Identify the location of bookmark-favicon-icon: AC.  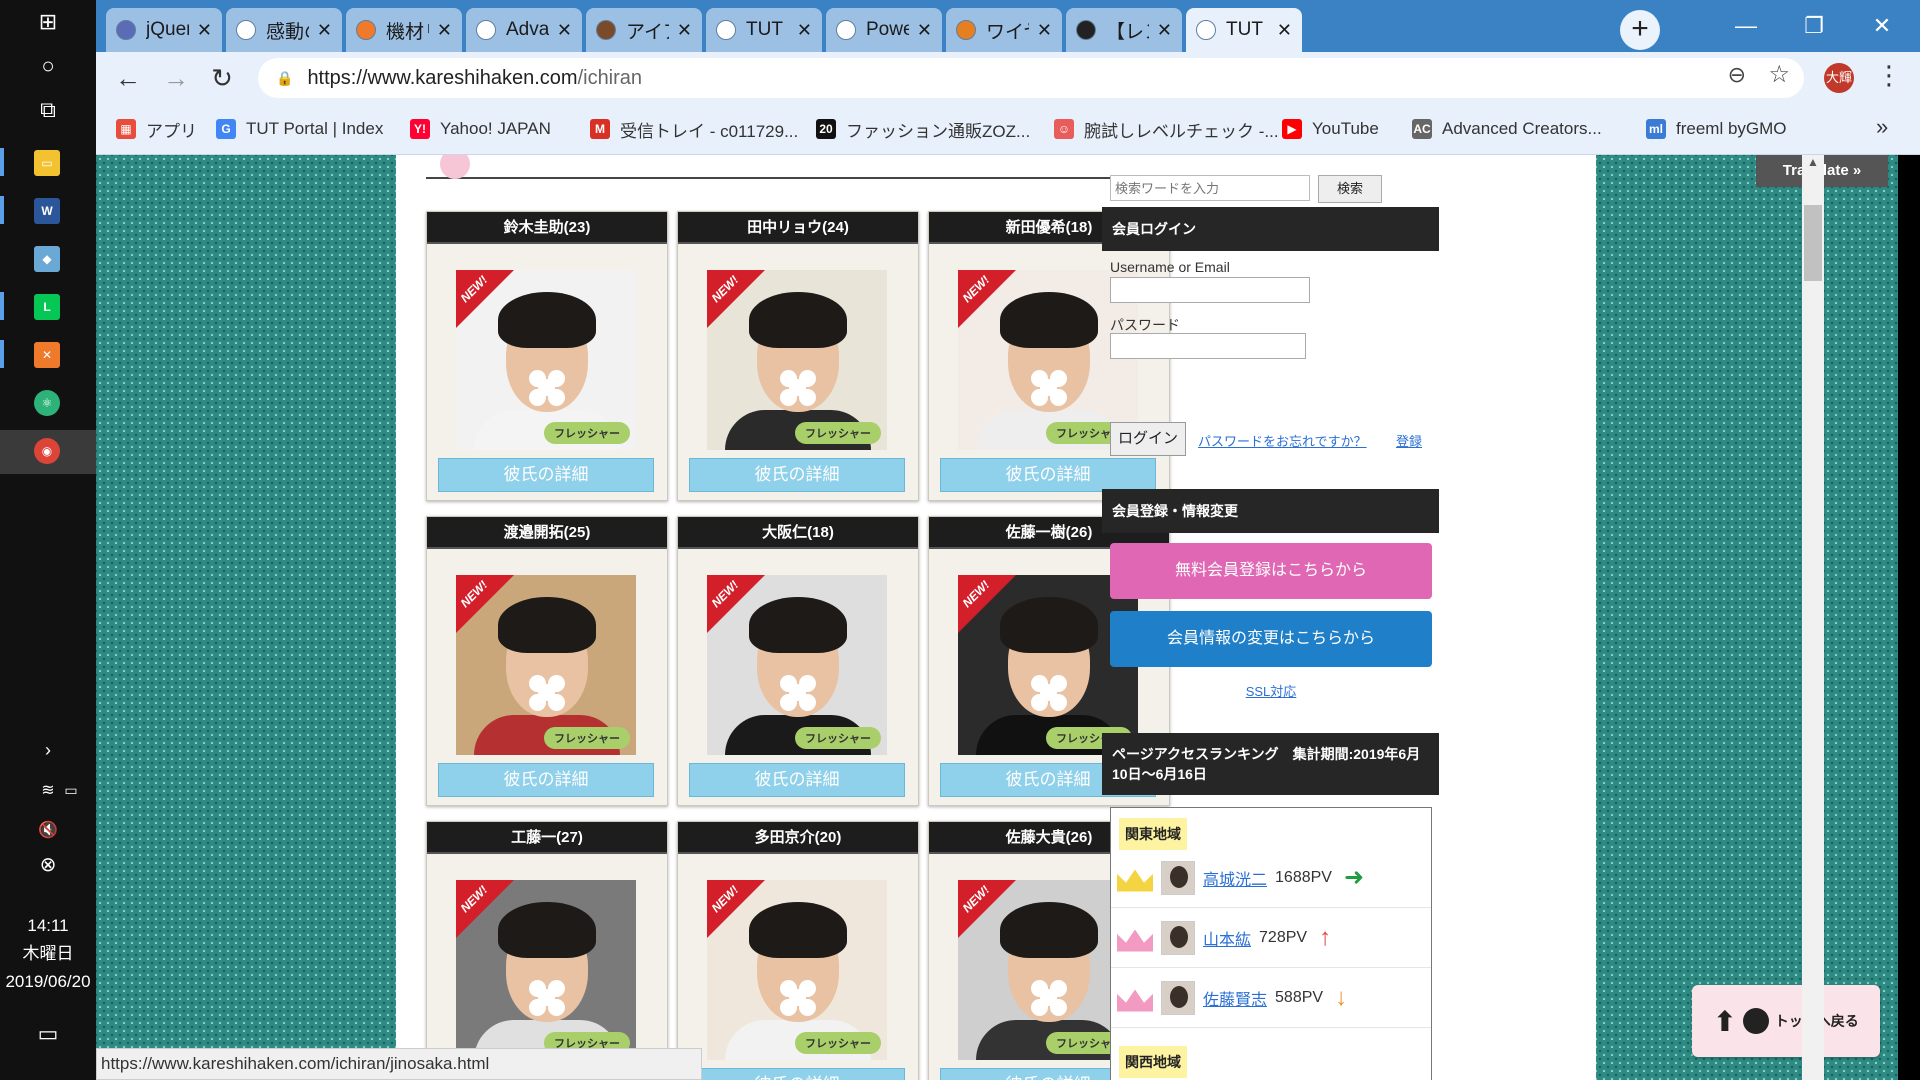
(1422, 129).